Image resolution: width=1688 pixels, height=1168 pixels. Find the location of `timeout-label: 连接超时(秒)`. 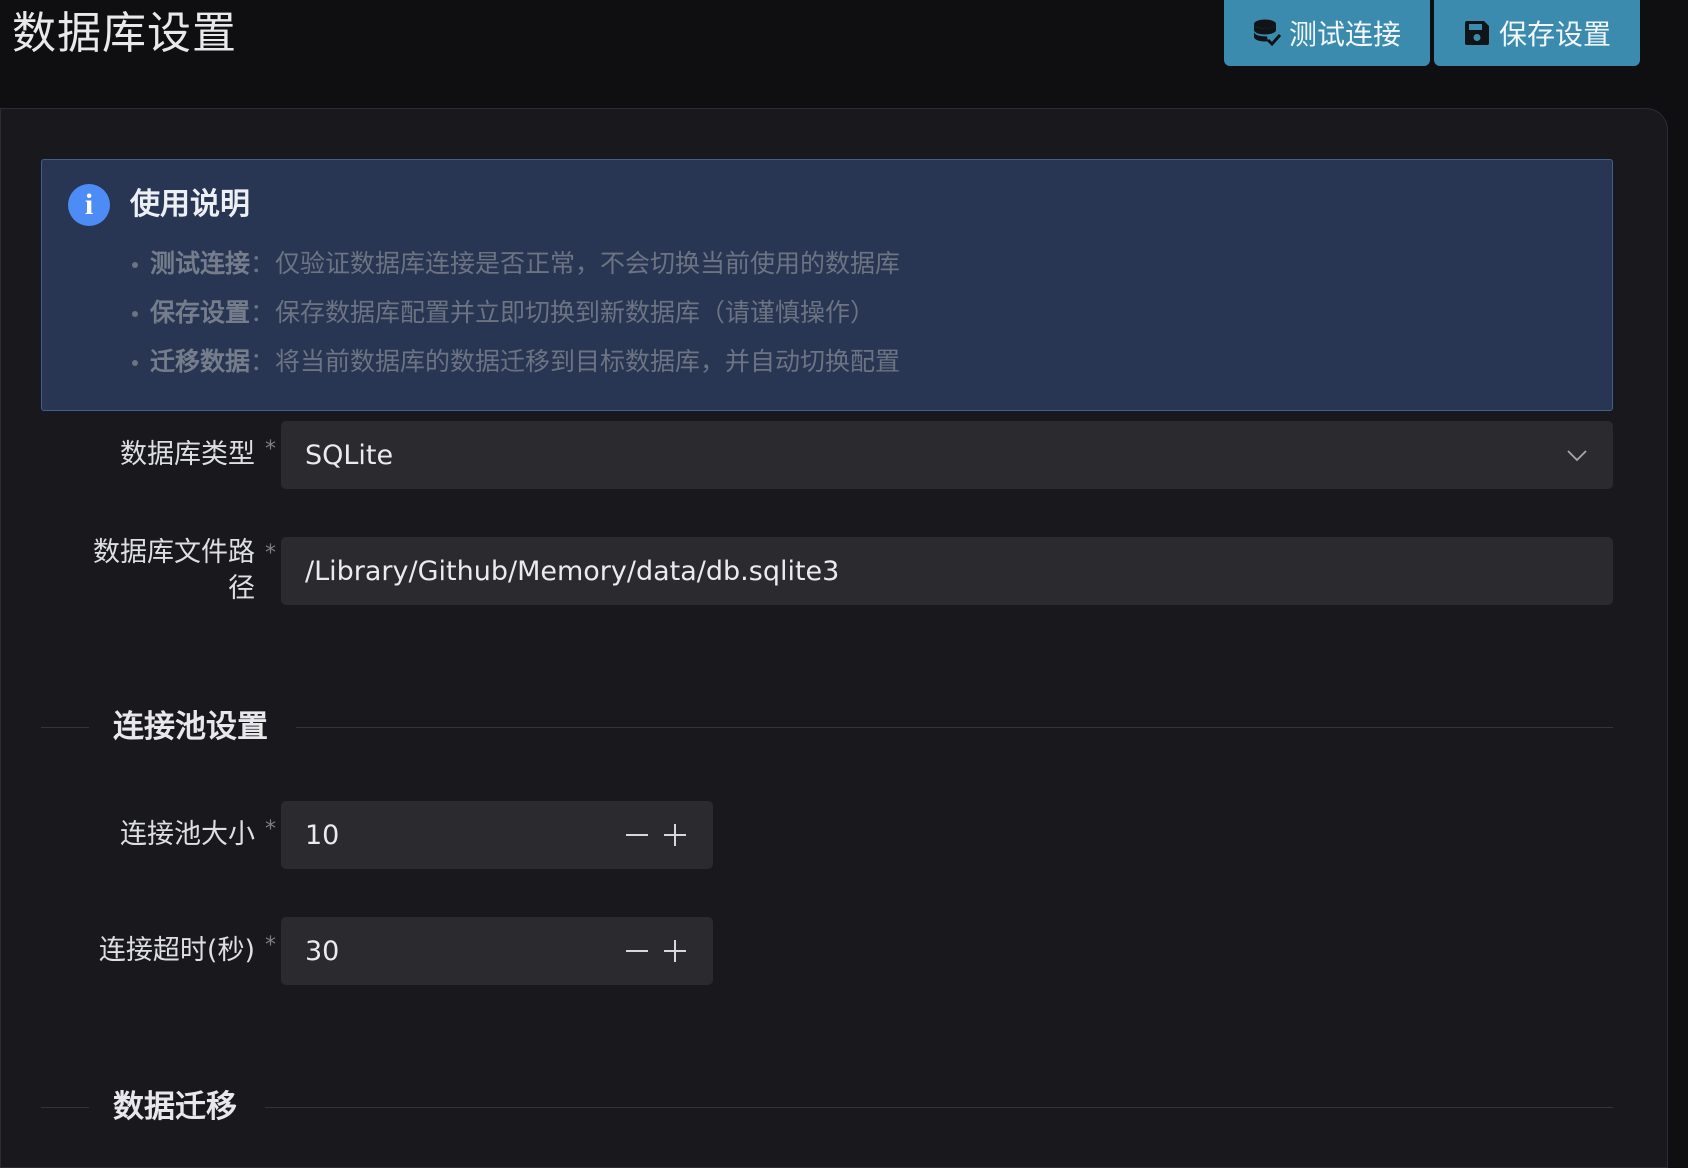

timeout-label: 连接超时(秒) is located at coordinates (176, 950).